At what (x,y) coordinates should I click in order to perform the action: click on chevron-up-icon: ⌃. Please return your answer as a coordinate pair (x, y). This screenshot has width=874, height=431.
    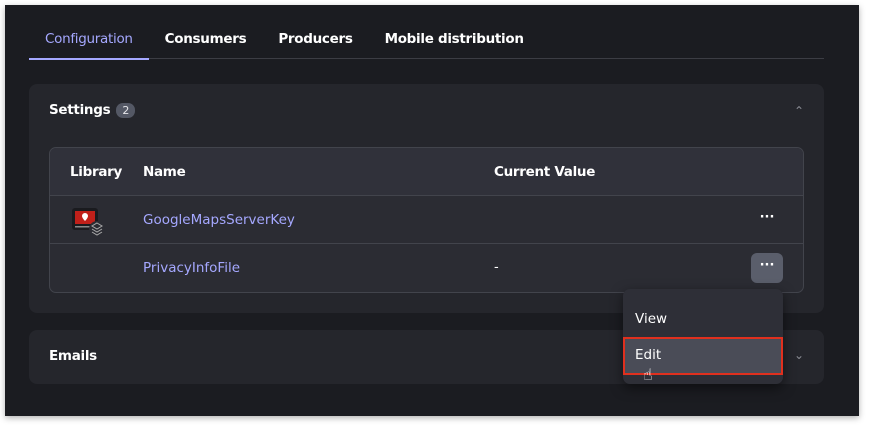
    Looking at the image, I should click on (799, 111).